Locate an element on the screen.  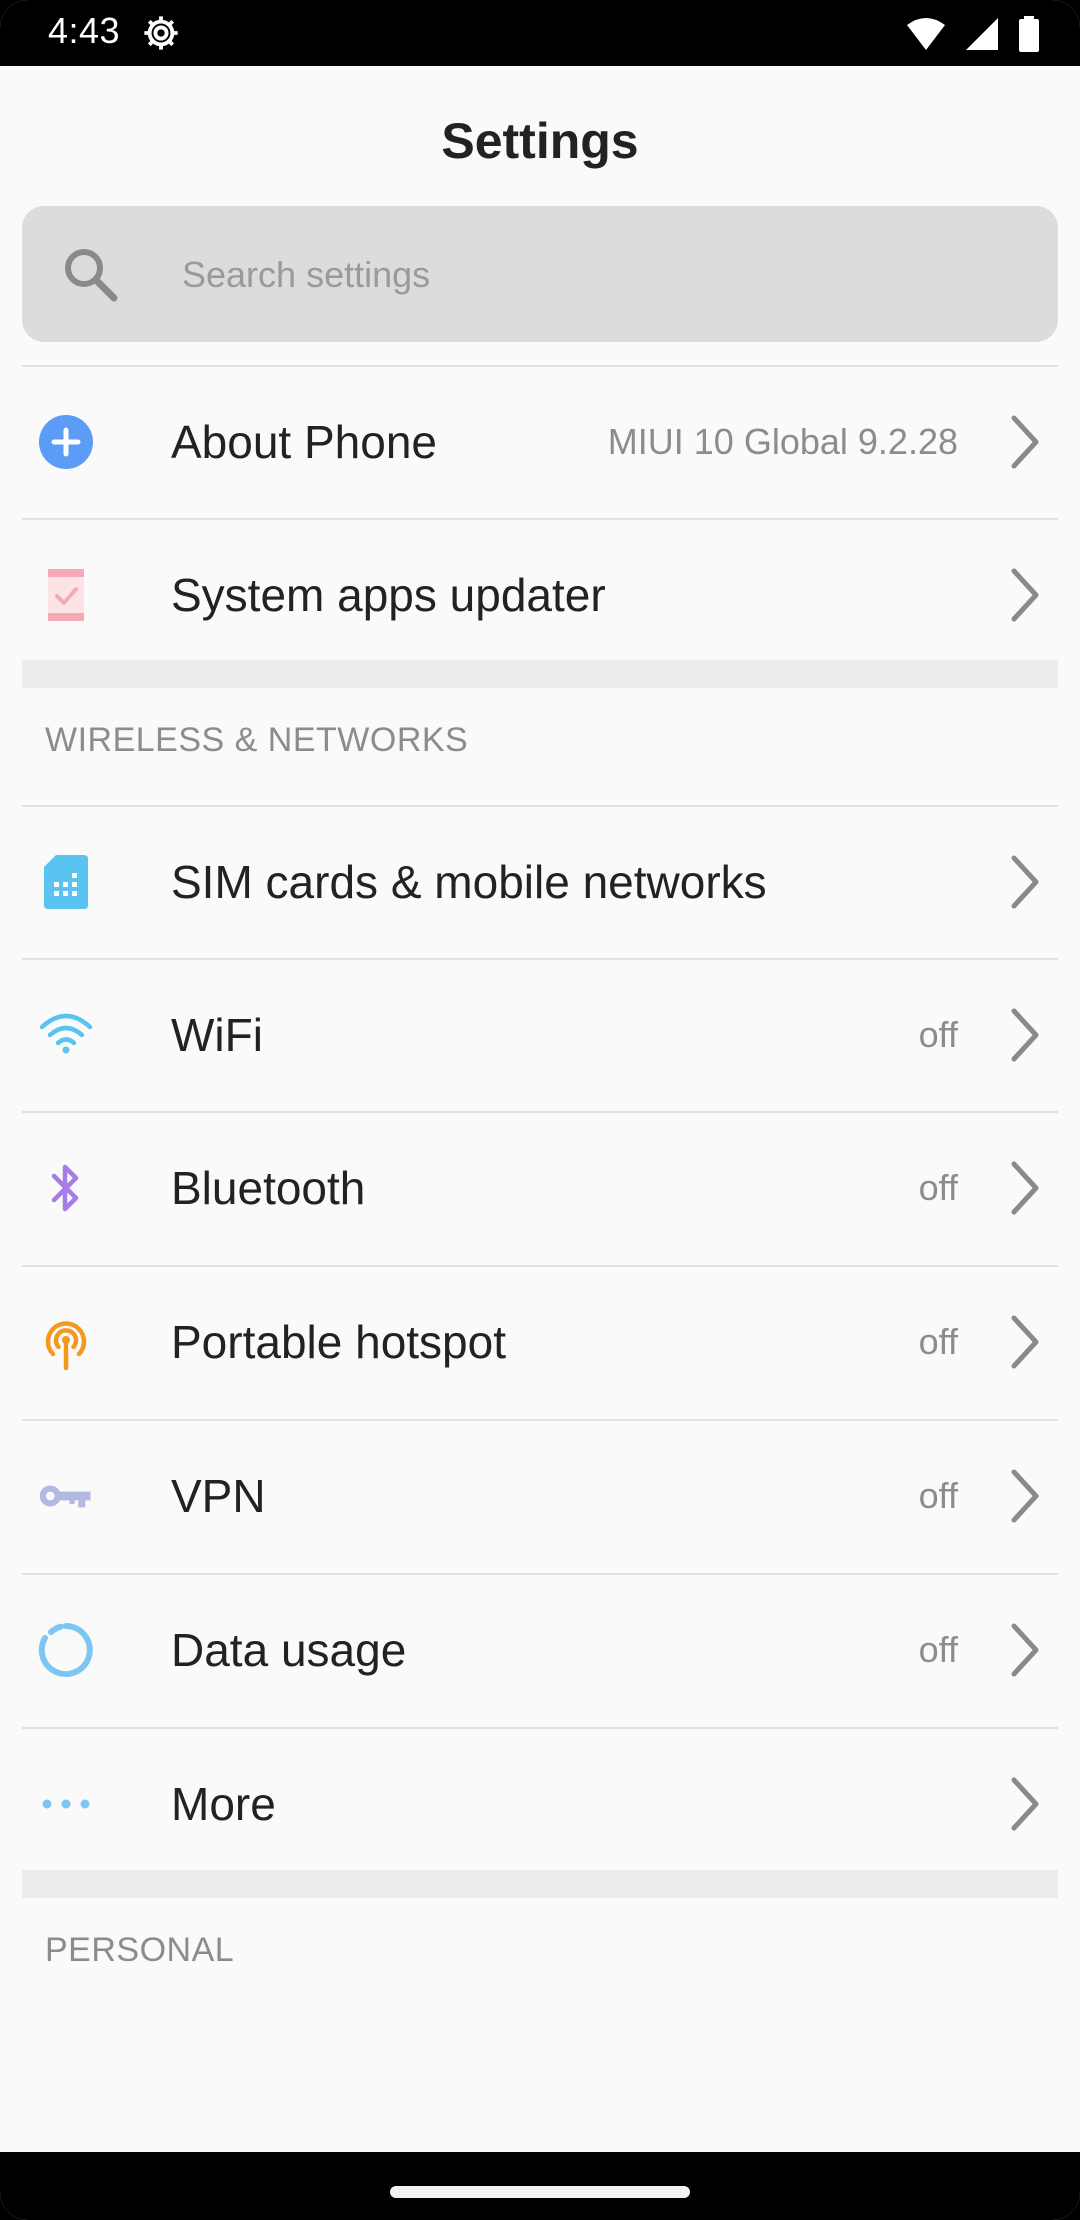
cell-signal-icon is located at coordinates (982, 34).